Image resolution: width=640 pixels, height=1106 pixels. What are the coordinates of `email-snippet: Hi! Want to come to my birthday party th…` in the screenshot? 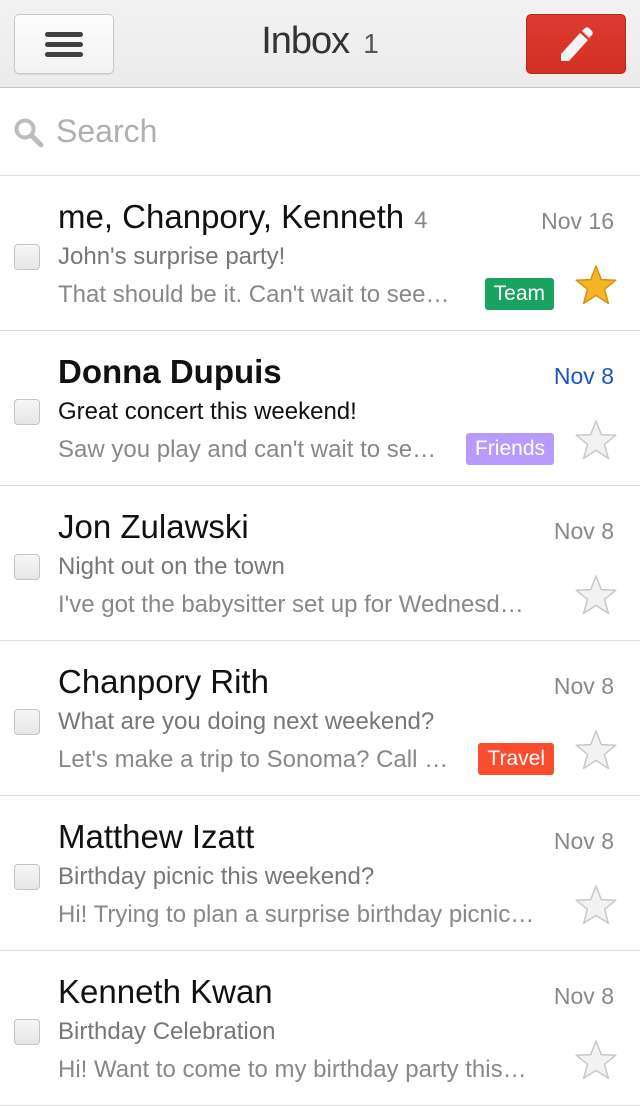 It's located at (292, 1069).